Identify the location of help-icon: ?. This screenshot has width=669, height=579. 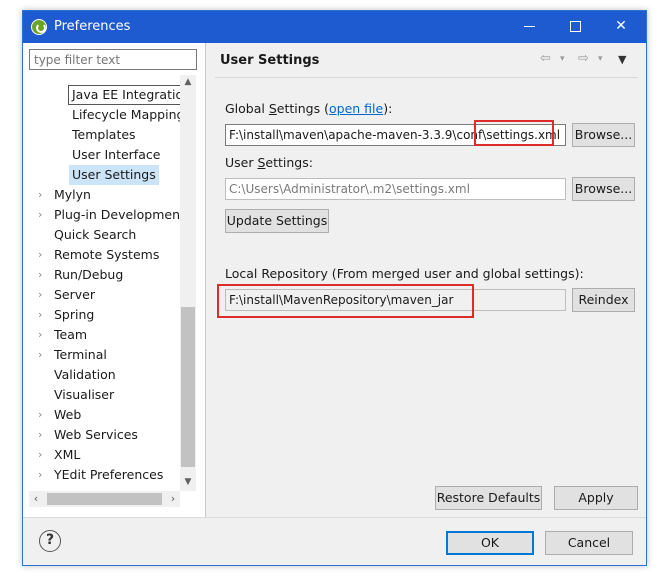
(50, 541).